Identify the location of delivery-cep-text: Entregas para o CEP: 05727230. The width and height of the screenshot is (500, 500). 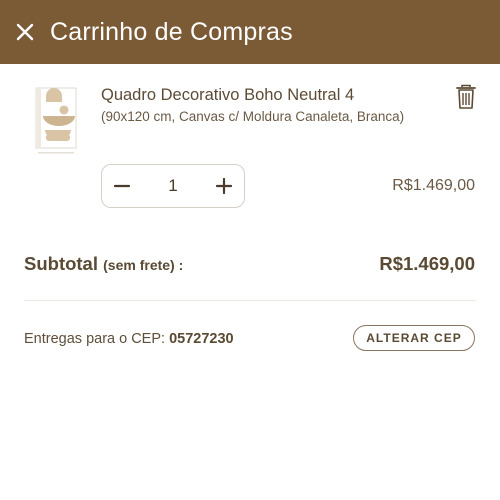
(129, 339).